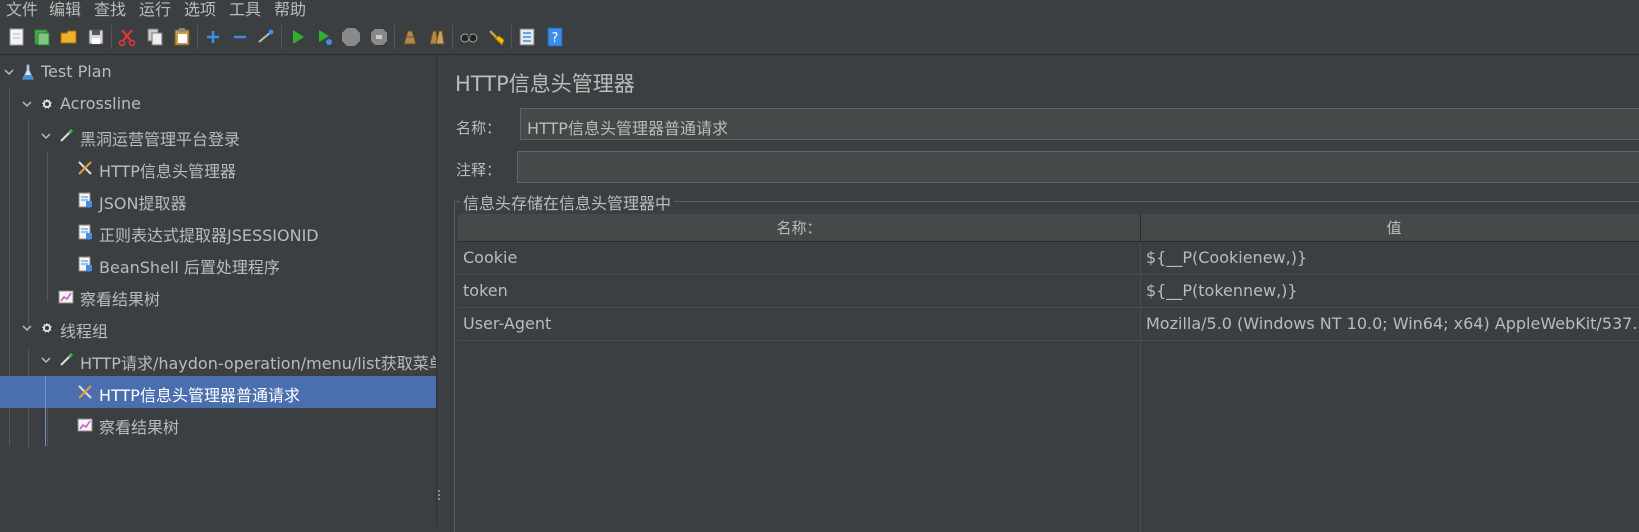  I want to click on tree-node-label: 黑洞运营管理平台登录, so click(160, 139).